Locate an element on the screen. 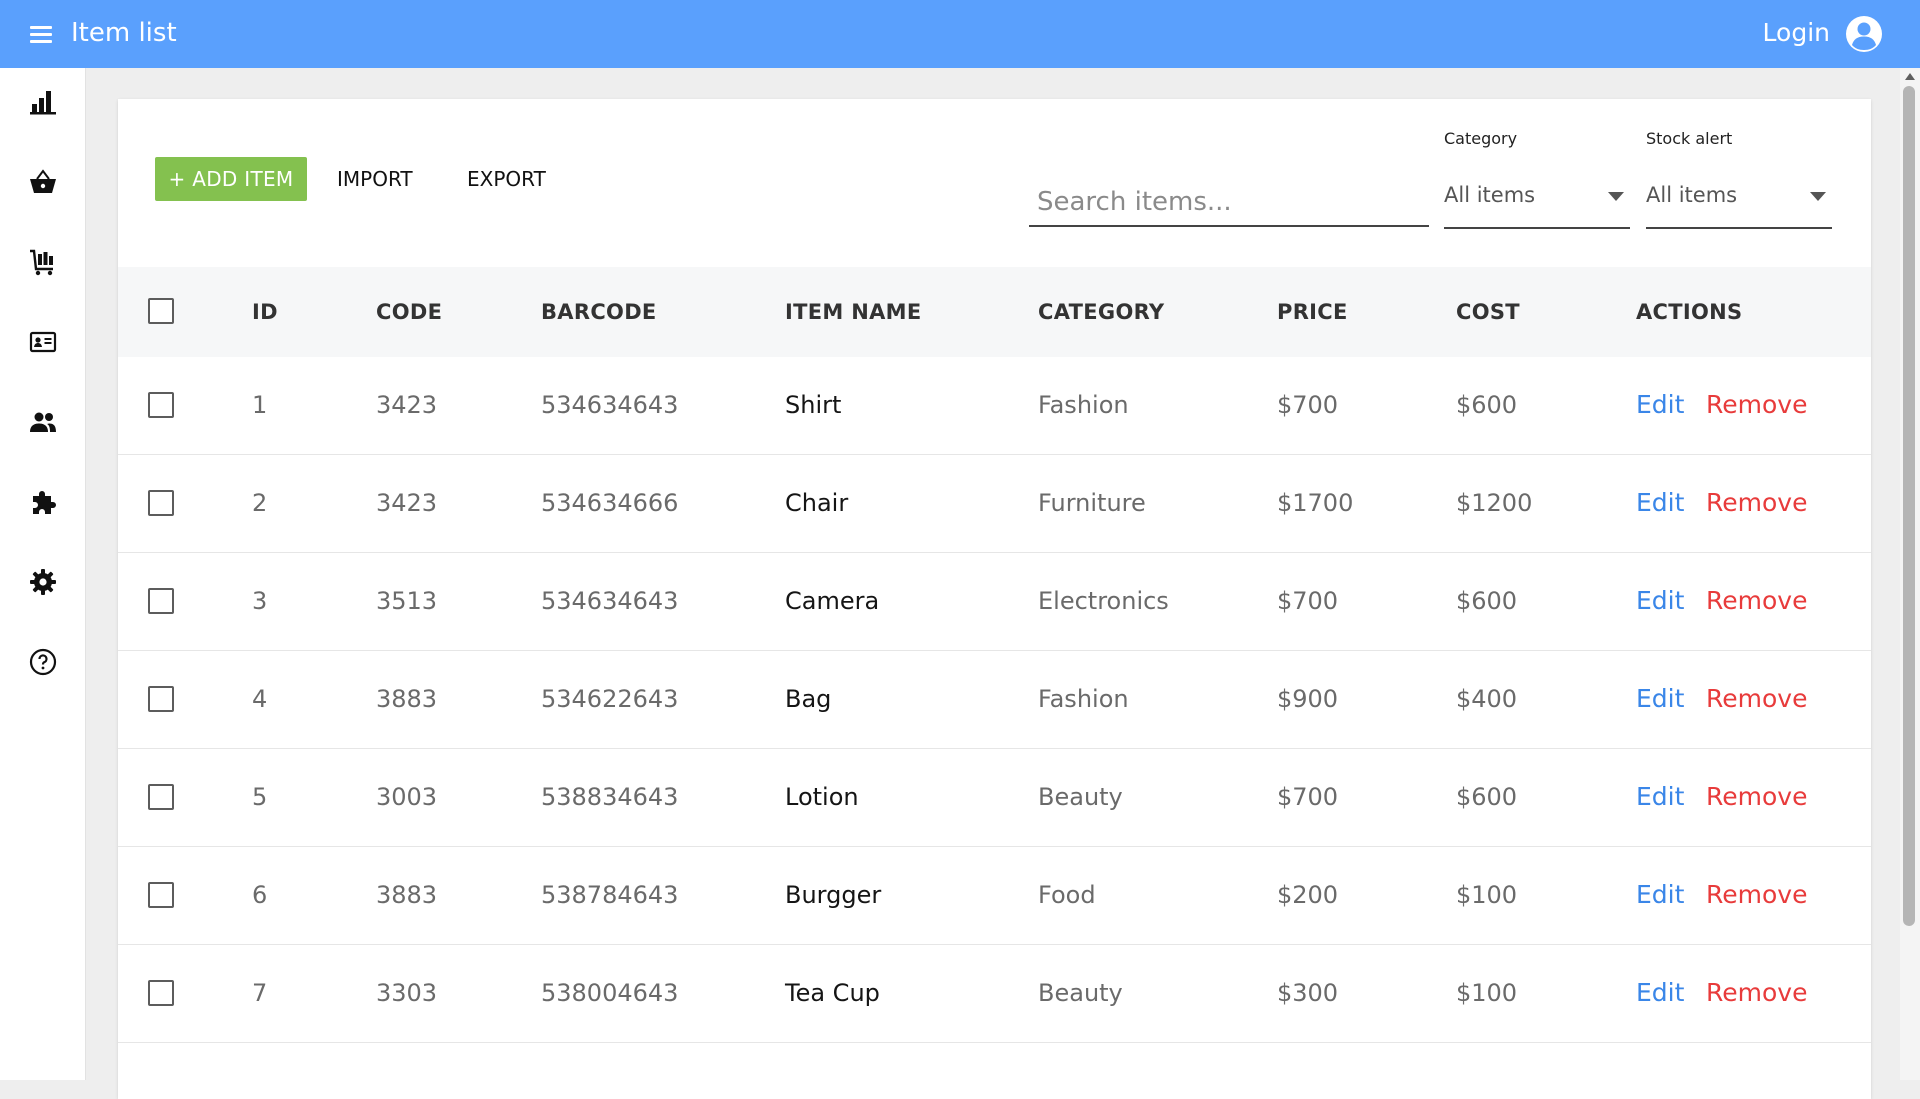 The height and width of the screenshot is (1099, 1920). bar-chart-icon is located at coordinates (43, 103).